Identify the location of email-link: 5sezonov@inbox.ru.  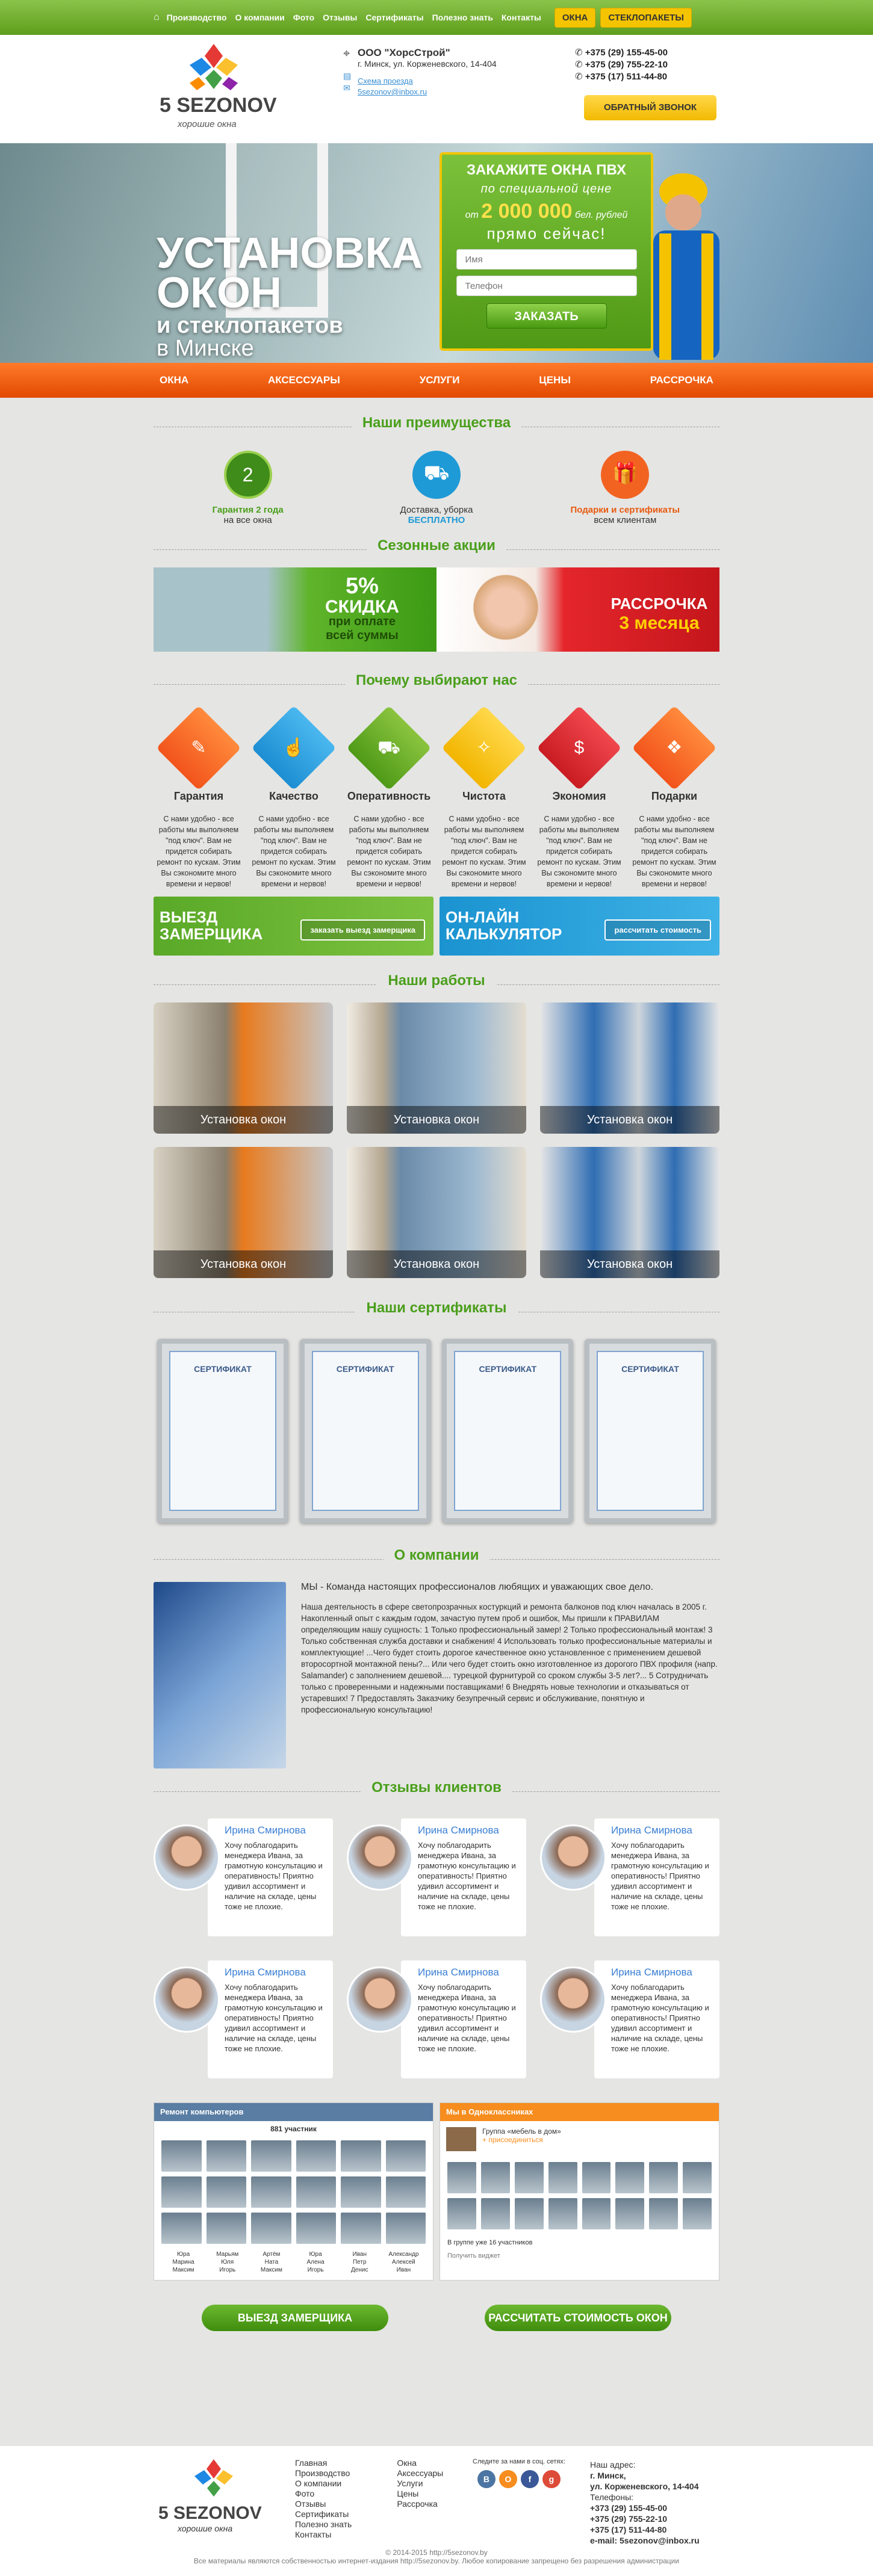
(459, 92).